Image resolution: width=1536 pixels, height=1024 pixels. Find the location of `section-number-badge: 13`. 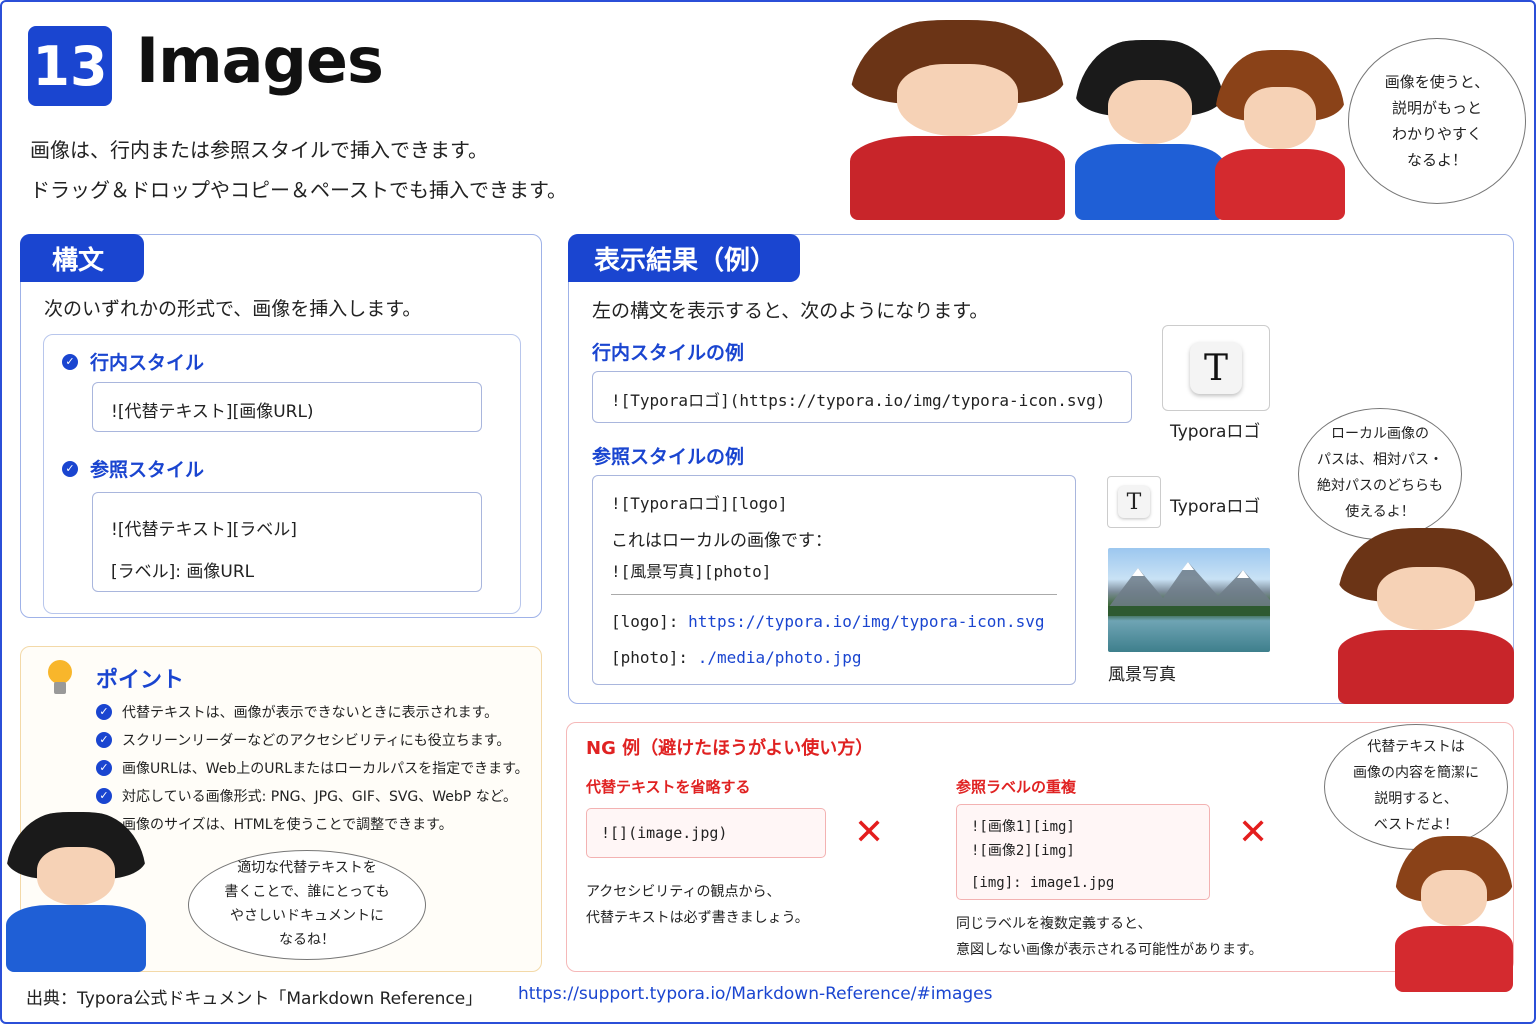

section-number-badge: 13 is located at coordinates (70, 66).